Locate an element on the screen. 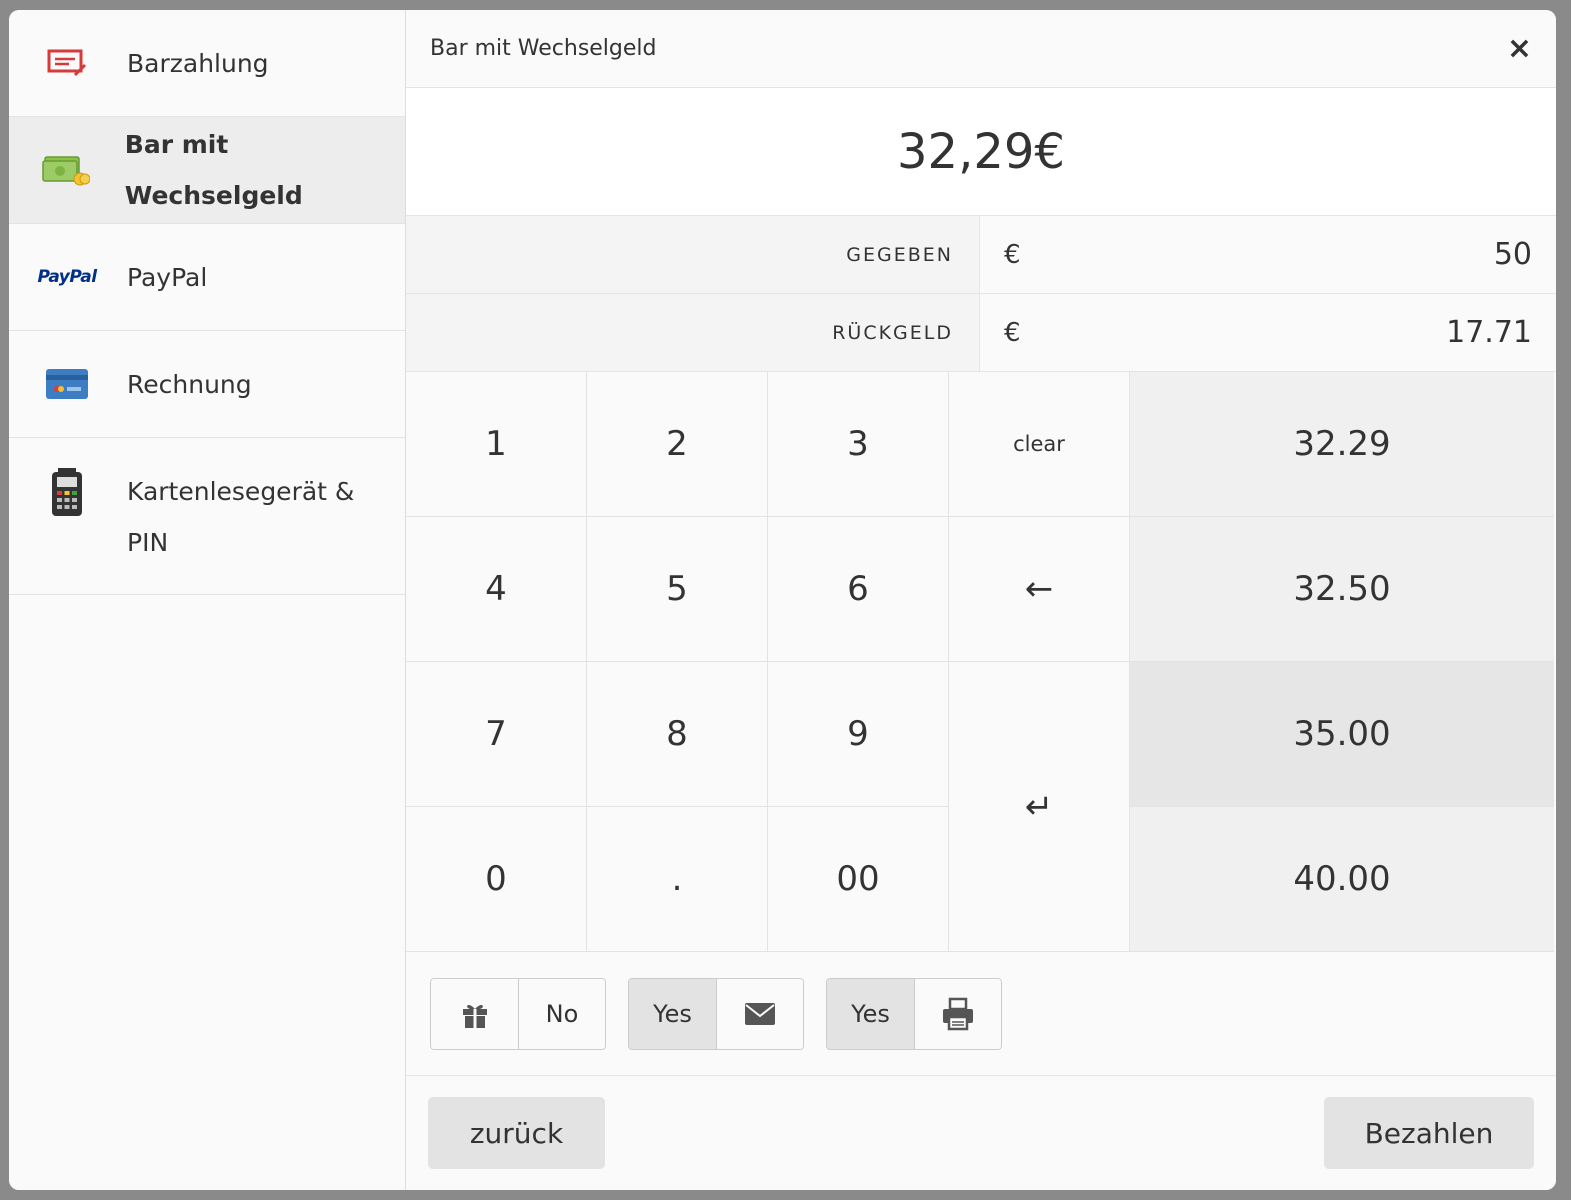  quick-amount-2: 32.50 is located at coordinates (1342, 589).